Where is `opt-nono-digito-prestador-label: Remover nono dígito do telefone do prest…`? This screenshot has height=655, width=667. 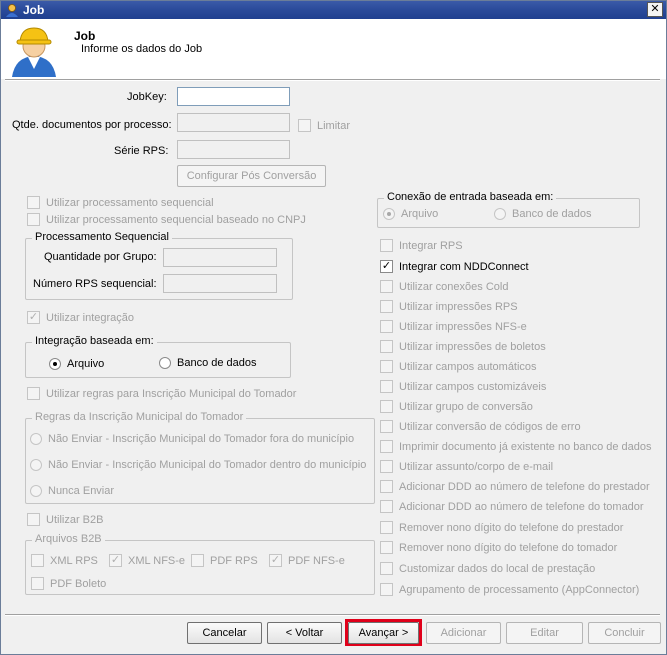
opt-nono-digito-prestador-label: Remover nono dígito do telefone do prest… is located at coordinates (511, 527).